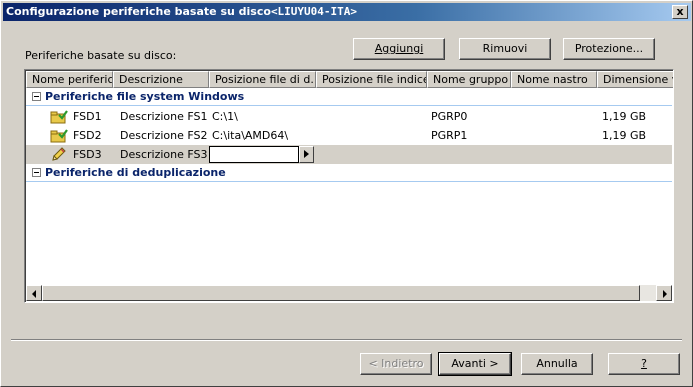  Describe the element at coordinates (87, 135) in the screenshot. I see `cell-device-name: FSD2` at that location.